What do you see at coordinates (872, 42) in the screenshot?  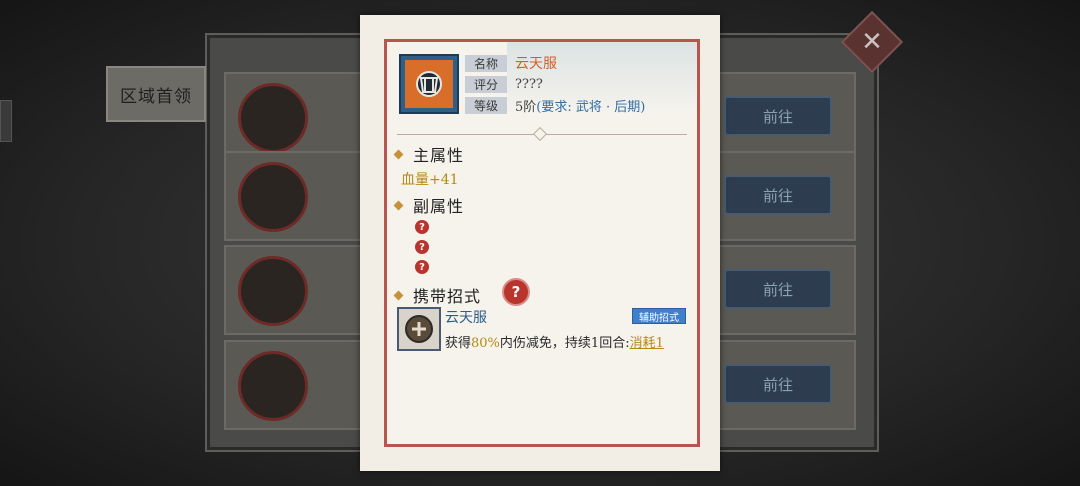 I see `close-icon: ✕` at bounding box center [872, 42].